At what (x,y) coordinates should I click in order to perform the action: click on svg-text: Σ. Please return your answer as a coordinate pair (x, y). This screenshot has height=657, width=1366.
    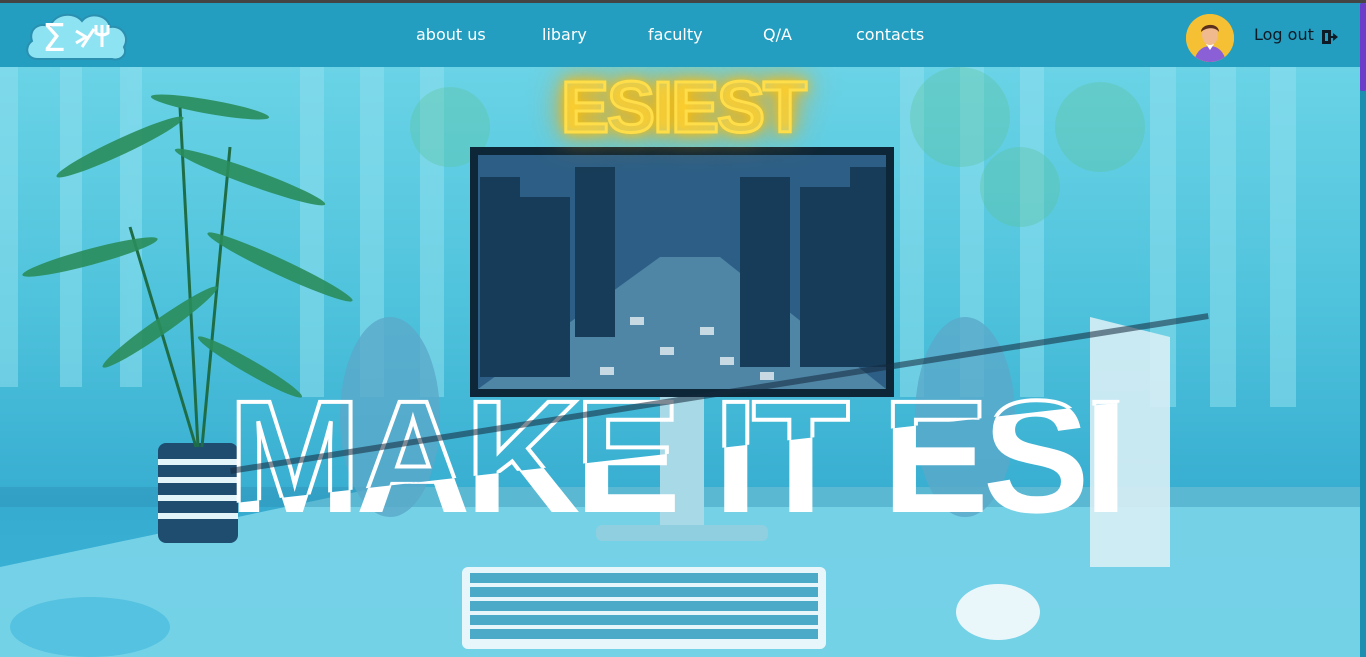
    Looking at the image, I should click on (54, 38).